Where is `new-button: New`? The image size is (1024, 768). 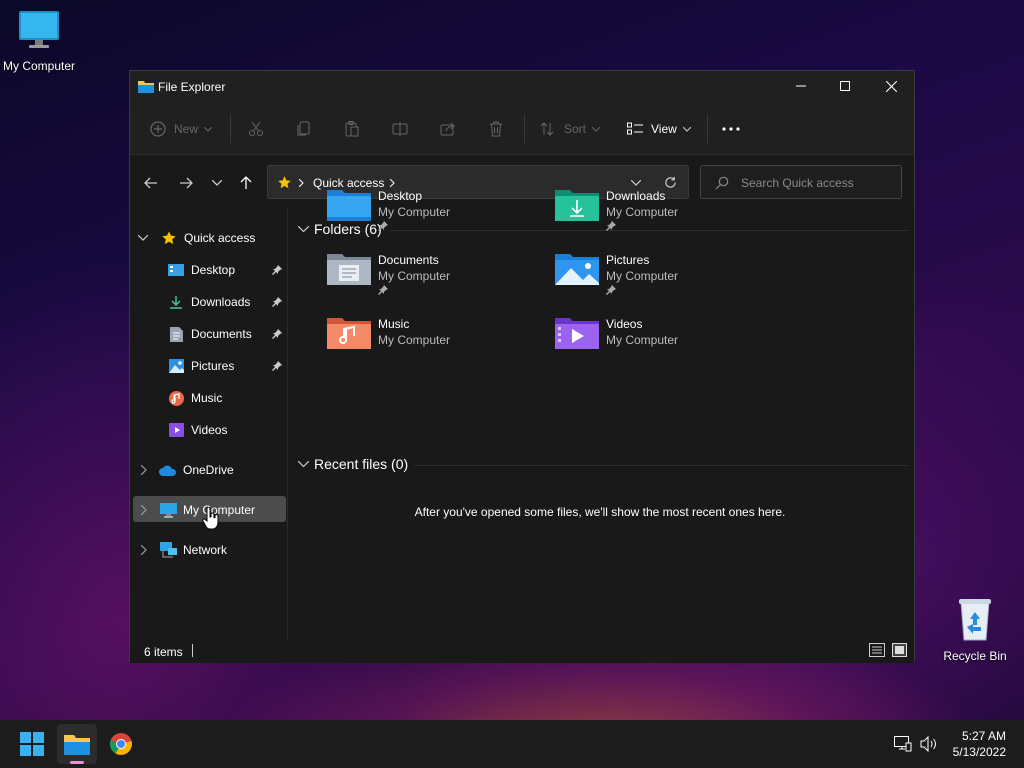 new-button: New is located at coordinates (181, 129).